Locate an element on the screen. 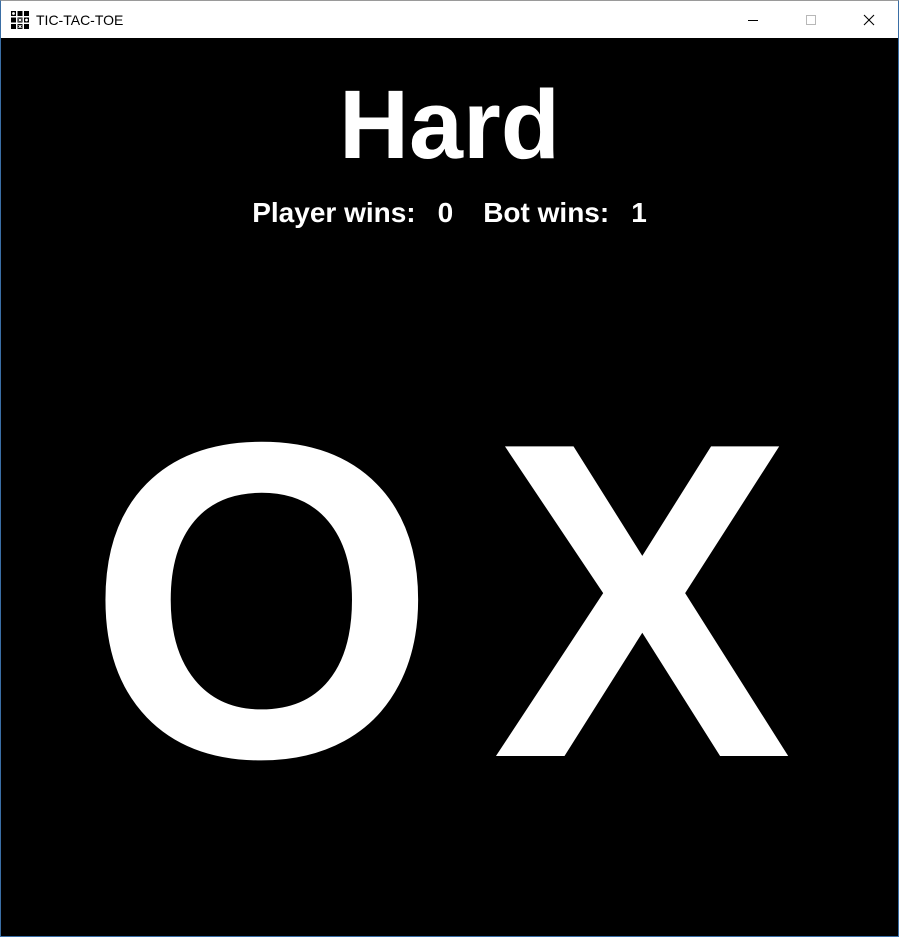 Image resolution: width=899 pixels, height=937 pixels. difficulty-title: Hard is located at coordinates (449, 124).